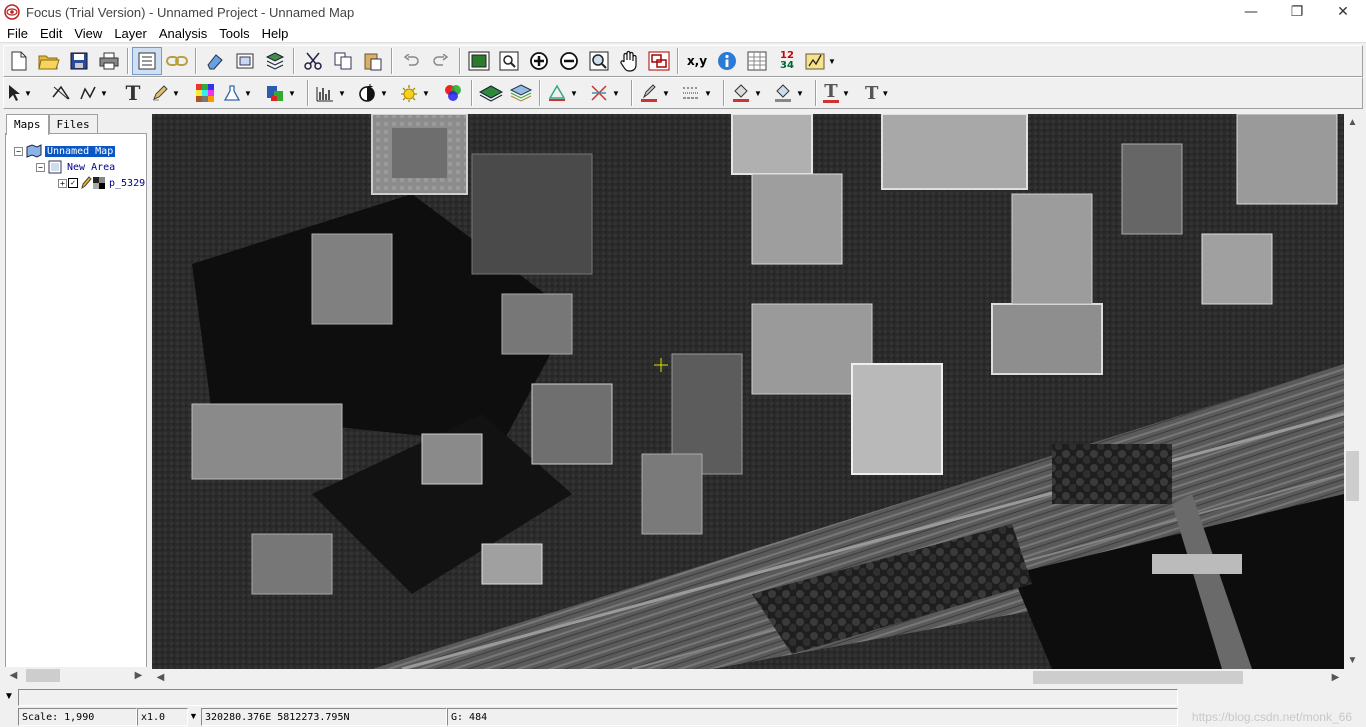 Image resolution: width=1366 pixels, height=727 pixels. I want to click on layers-button, so click(275, 61).